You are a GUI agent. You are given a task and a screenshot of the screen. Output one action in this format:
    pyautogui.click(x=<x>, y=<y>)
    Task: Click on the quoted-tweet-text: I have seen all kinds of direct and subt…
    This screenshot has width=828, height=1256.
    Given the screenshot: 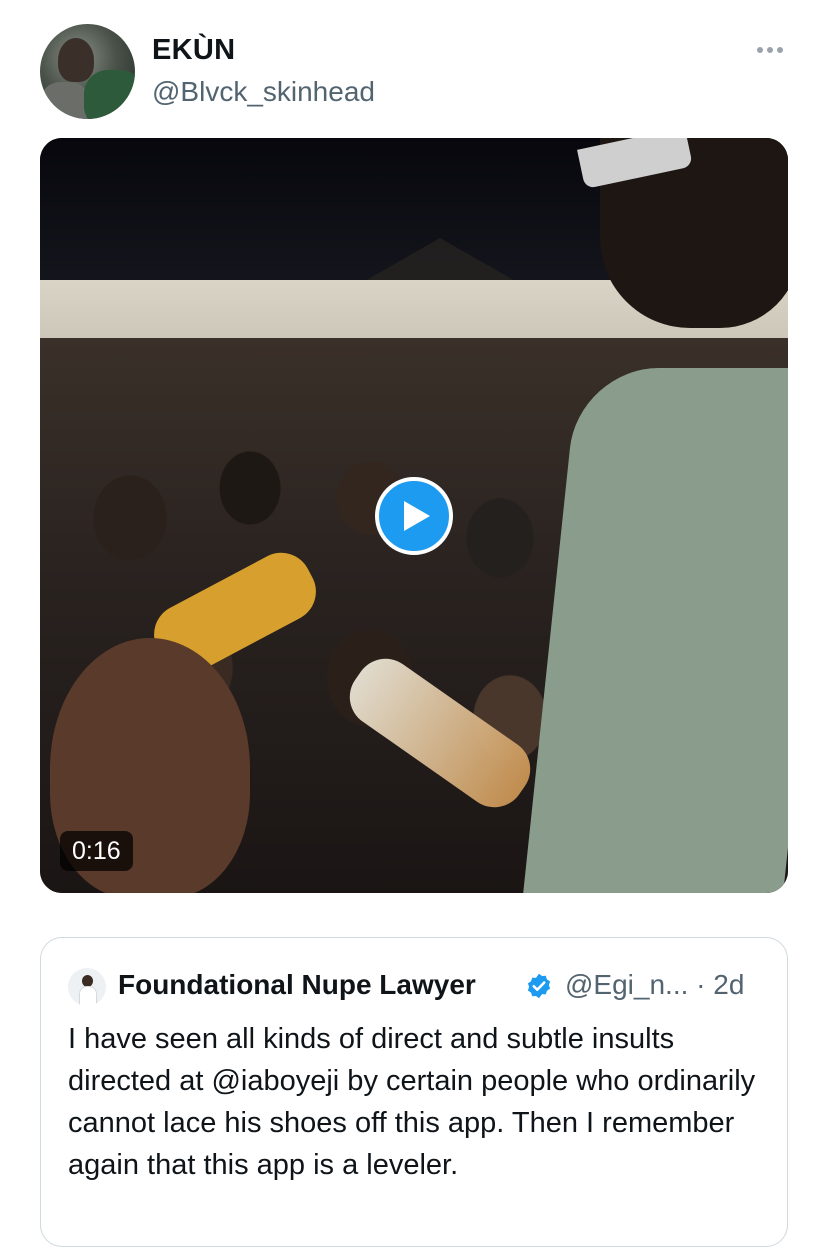 What is the action you would take?
    pyautogui.click(x=412, y=1102)
    